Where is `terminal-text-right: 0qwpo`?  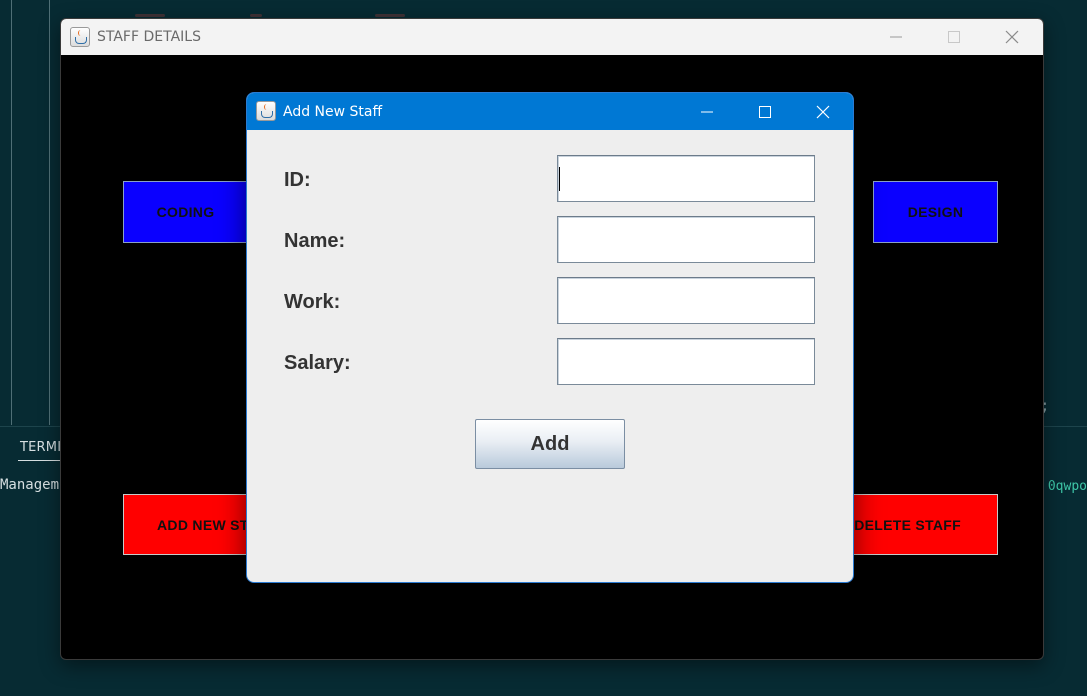
terminal-text-right: 0qwpo is located at coordinates (1067, 486).